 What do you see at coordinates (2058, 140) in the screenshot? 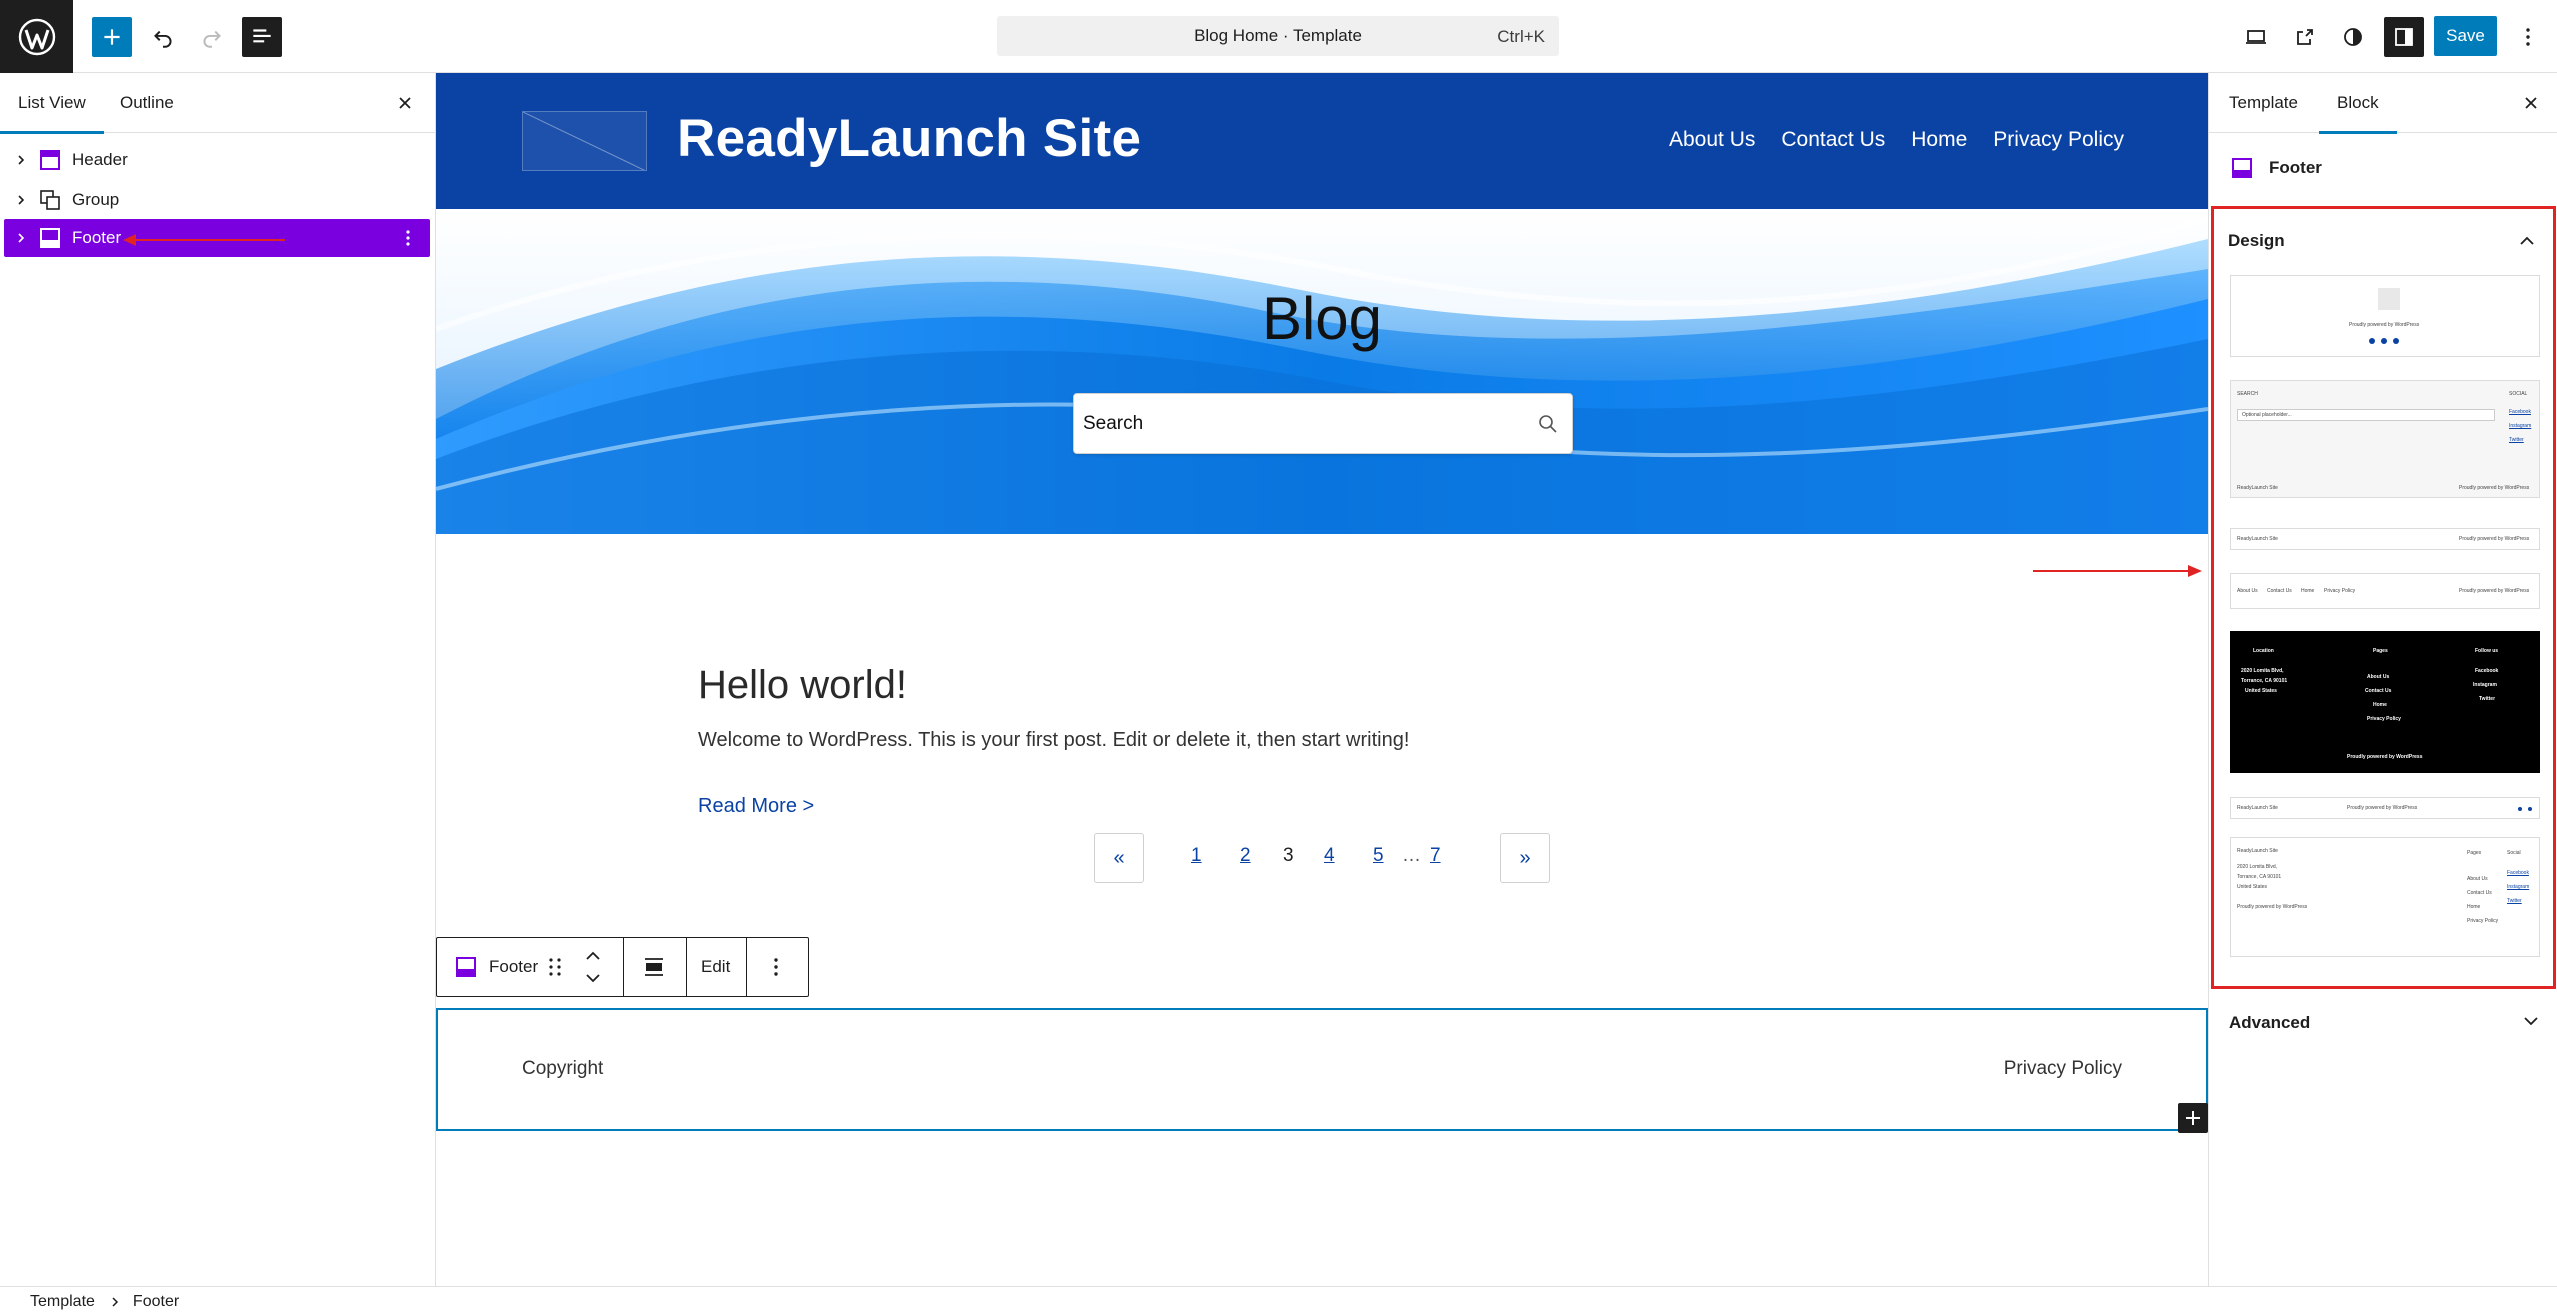
I see `nav-link-privacy: Privacy Policy` at bounding box center [2058, 140].